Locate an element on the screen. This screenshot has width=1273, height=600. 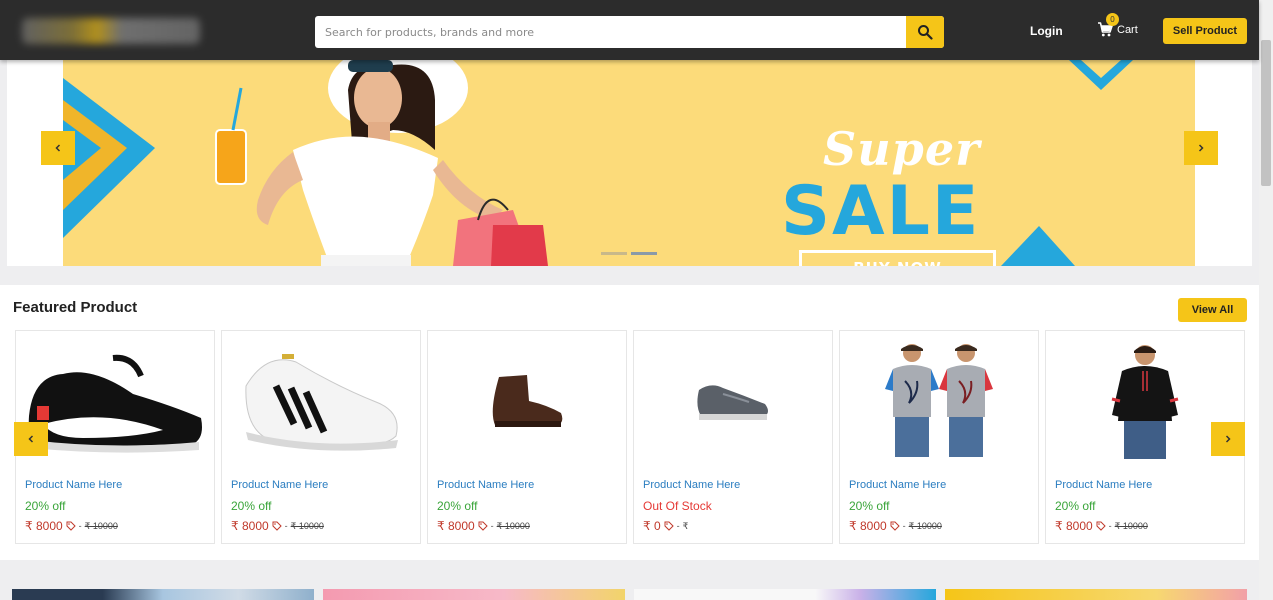
product-price: ₹ 0 is located at coordinates (652, 526).